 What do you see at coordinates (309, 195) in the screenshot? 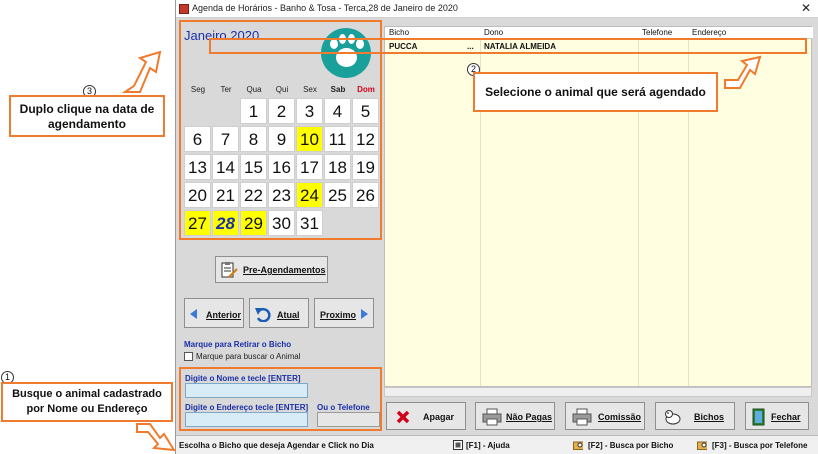
I see `calendar-day: 24` at bounding box center [309, 195].